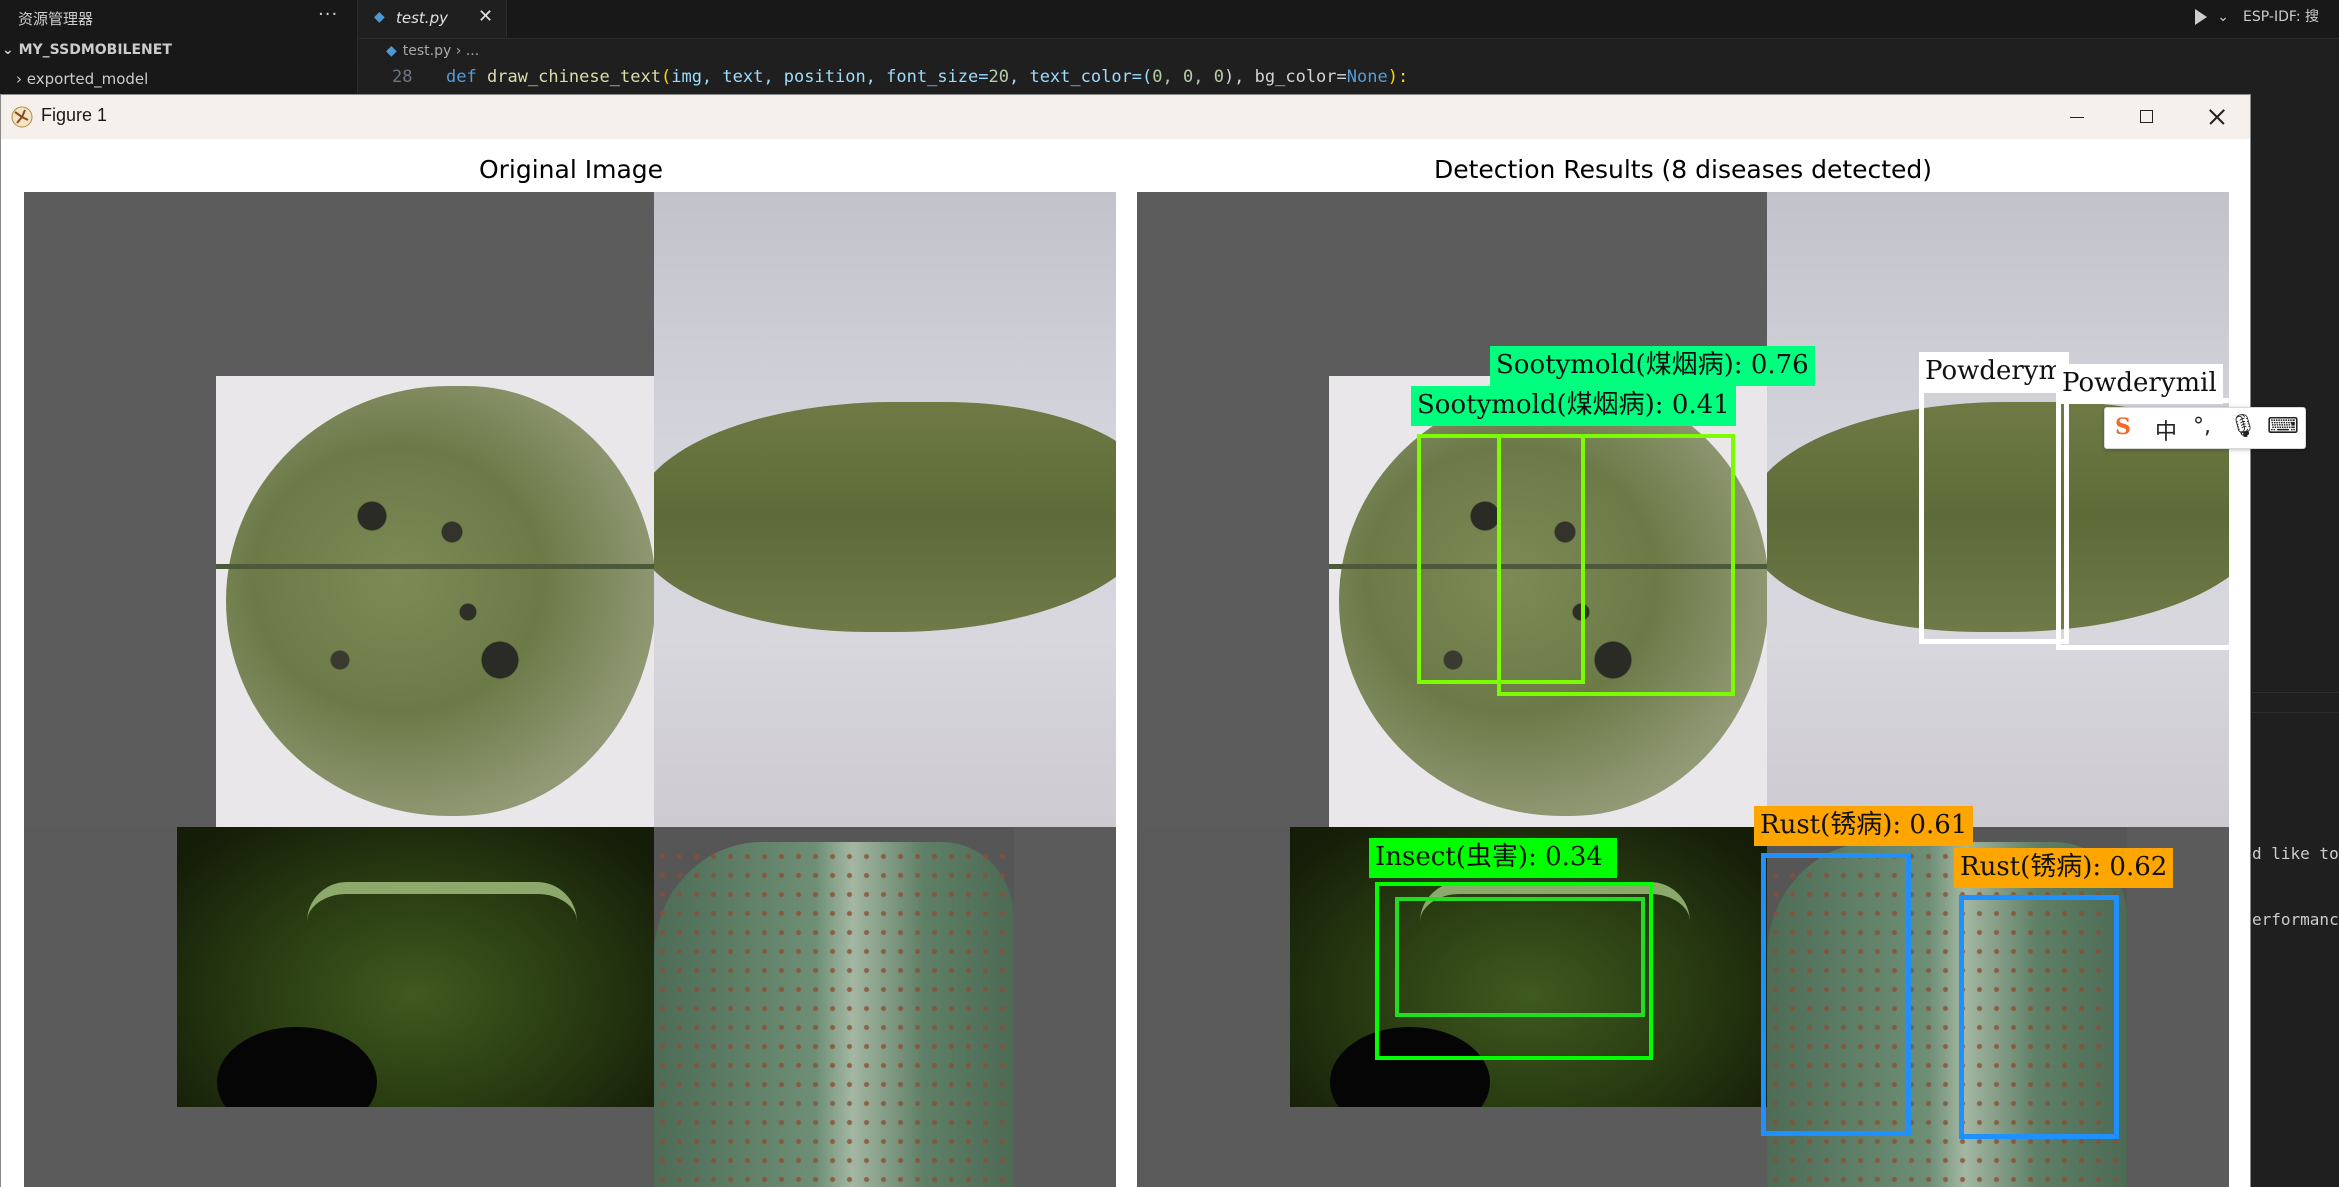 This screenshot has height=1187, width=2339. What do you see at coordinates (2281, 17) in the screenshot?
I see `esp-idf-label: ESP-IDF: 搜` at bounding box center [2281, 17].